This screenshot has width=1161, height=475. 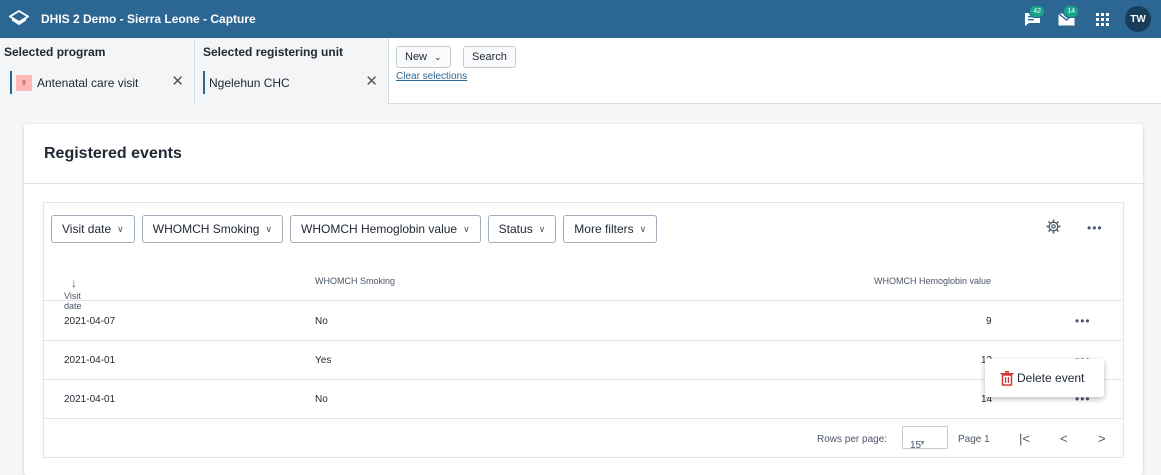 I want to click on cell-visit-date: 2021-04-07, so click(x=90, y=321).